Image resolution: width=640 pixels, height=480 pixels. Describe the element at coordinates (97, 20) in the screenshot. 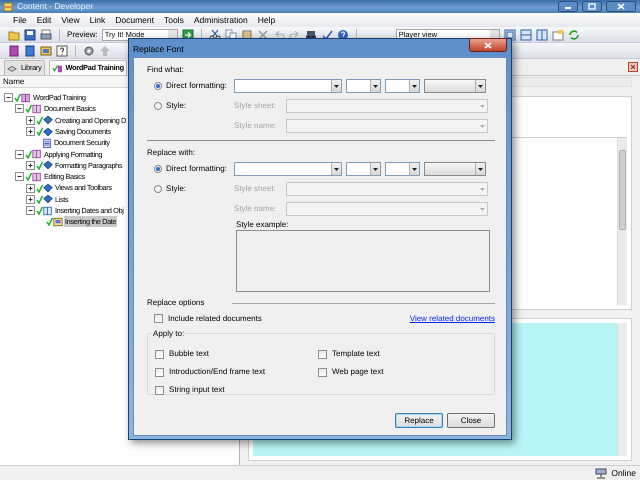

I see `menu-item: Link` at that location.